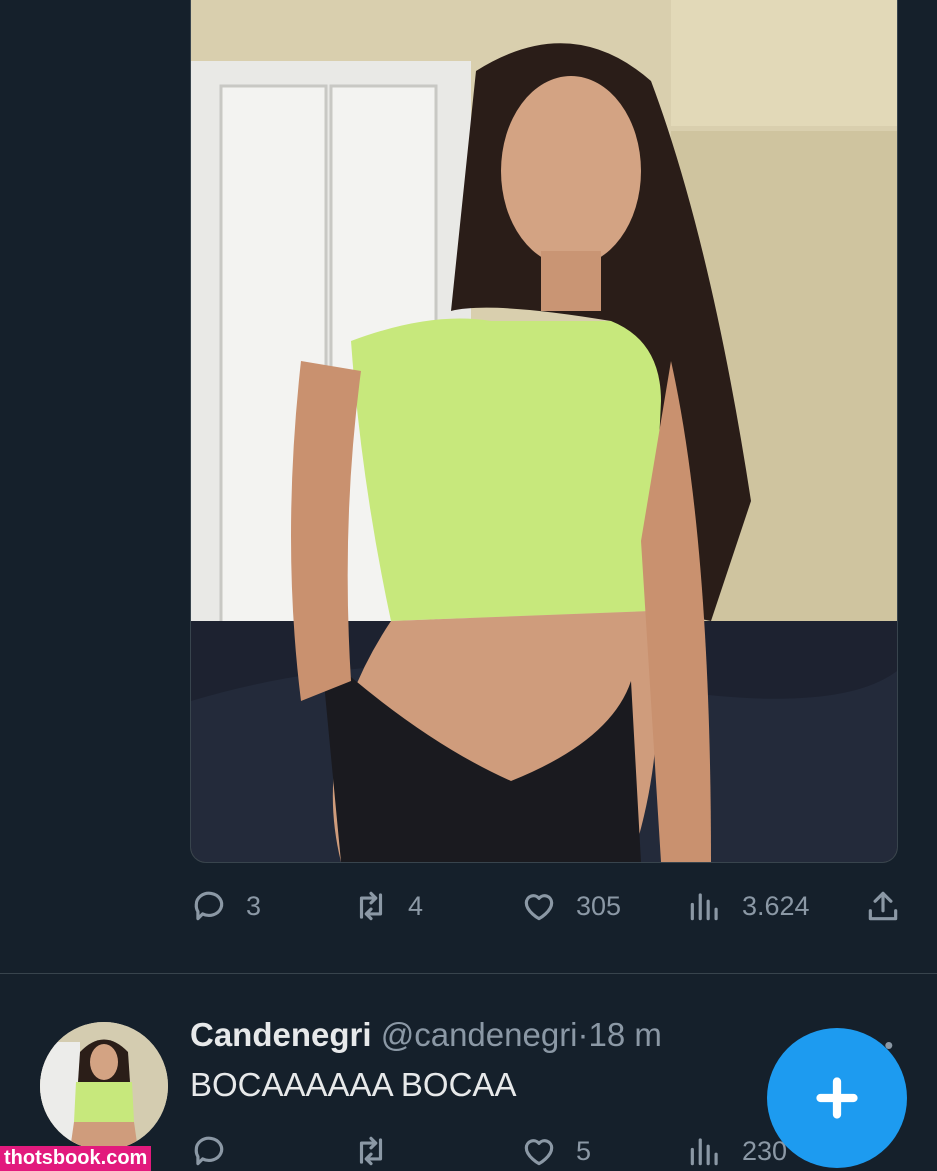  I want to click on share-icon, so click(883, 906).